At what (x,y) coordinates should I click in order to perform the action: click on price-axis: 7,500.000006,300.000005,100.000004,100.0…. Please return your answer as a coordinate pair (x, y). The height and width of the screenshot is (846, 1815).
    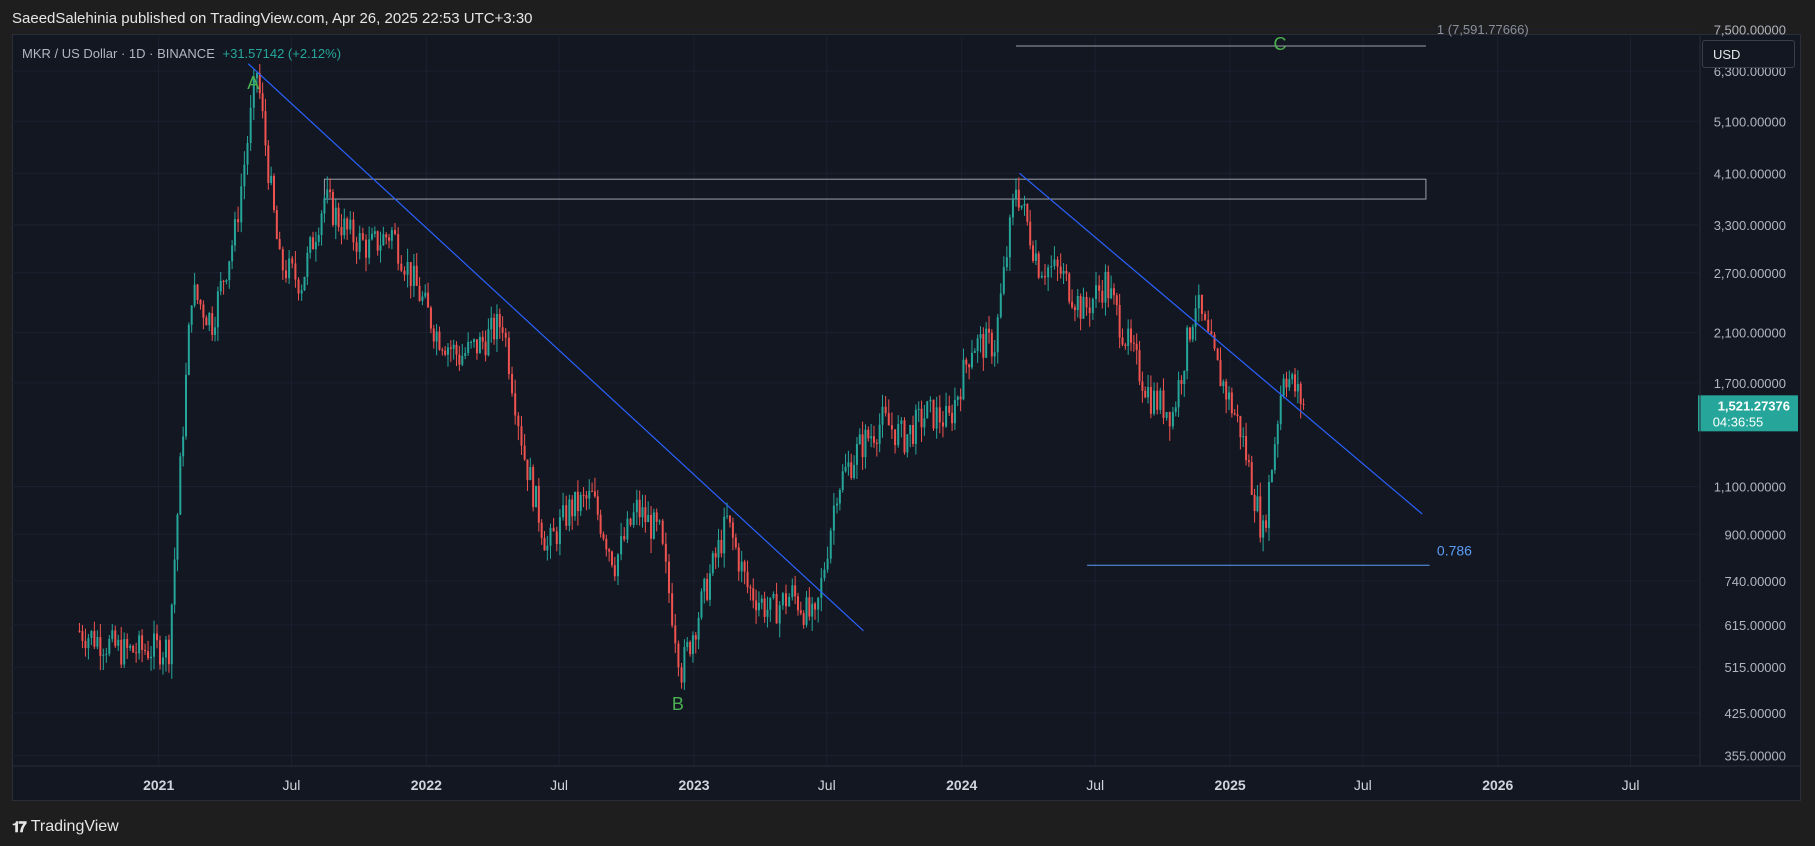
    Looking at the image, I should click on (1742, 394).